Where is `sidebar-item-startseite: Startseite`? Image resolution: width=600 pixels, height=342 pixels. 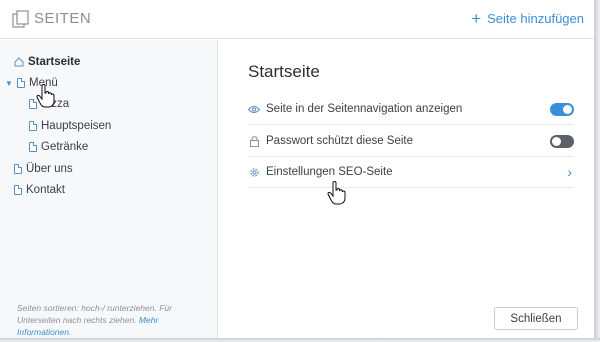 sidebar-item-startseite: Startseite is located at coordinates (47, 62).